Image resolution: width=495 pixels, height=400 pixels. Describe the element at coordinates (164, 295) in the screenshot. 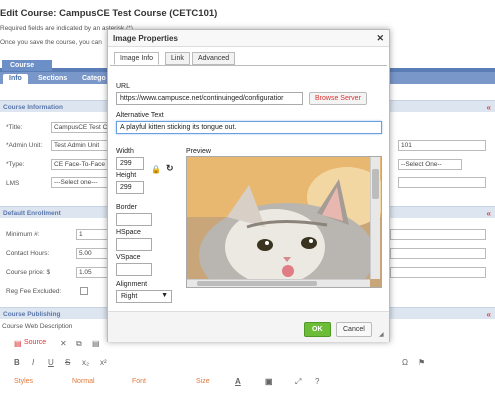

I see `chevron-down-icon: ▼` at that location.